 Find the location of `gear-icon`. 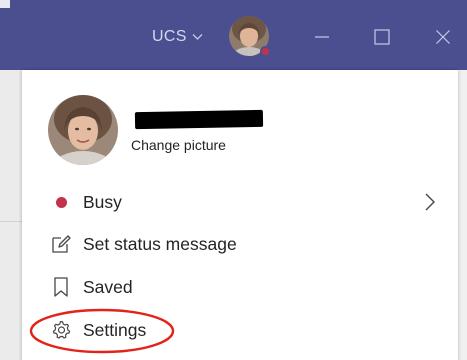

gear-icon is located at coordinates (61, 330).